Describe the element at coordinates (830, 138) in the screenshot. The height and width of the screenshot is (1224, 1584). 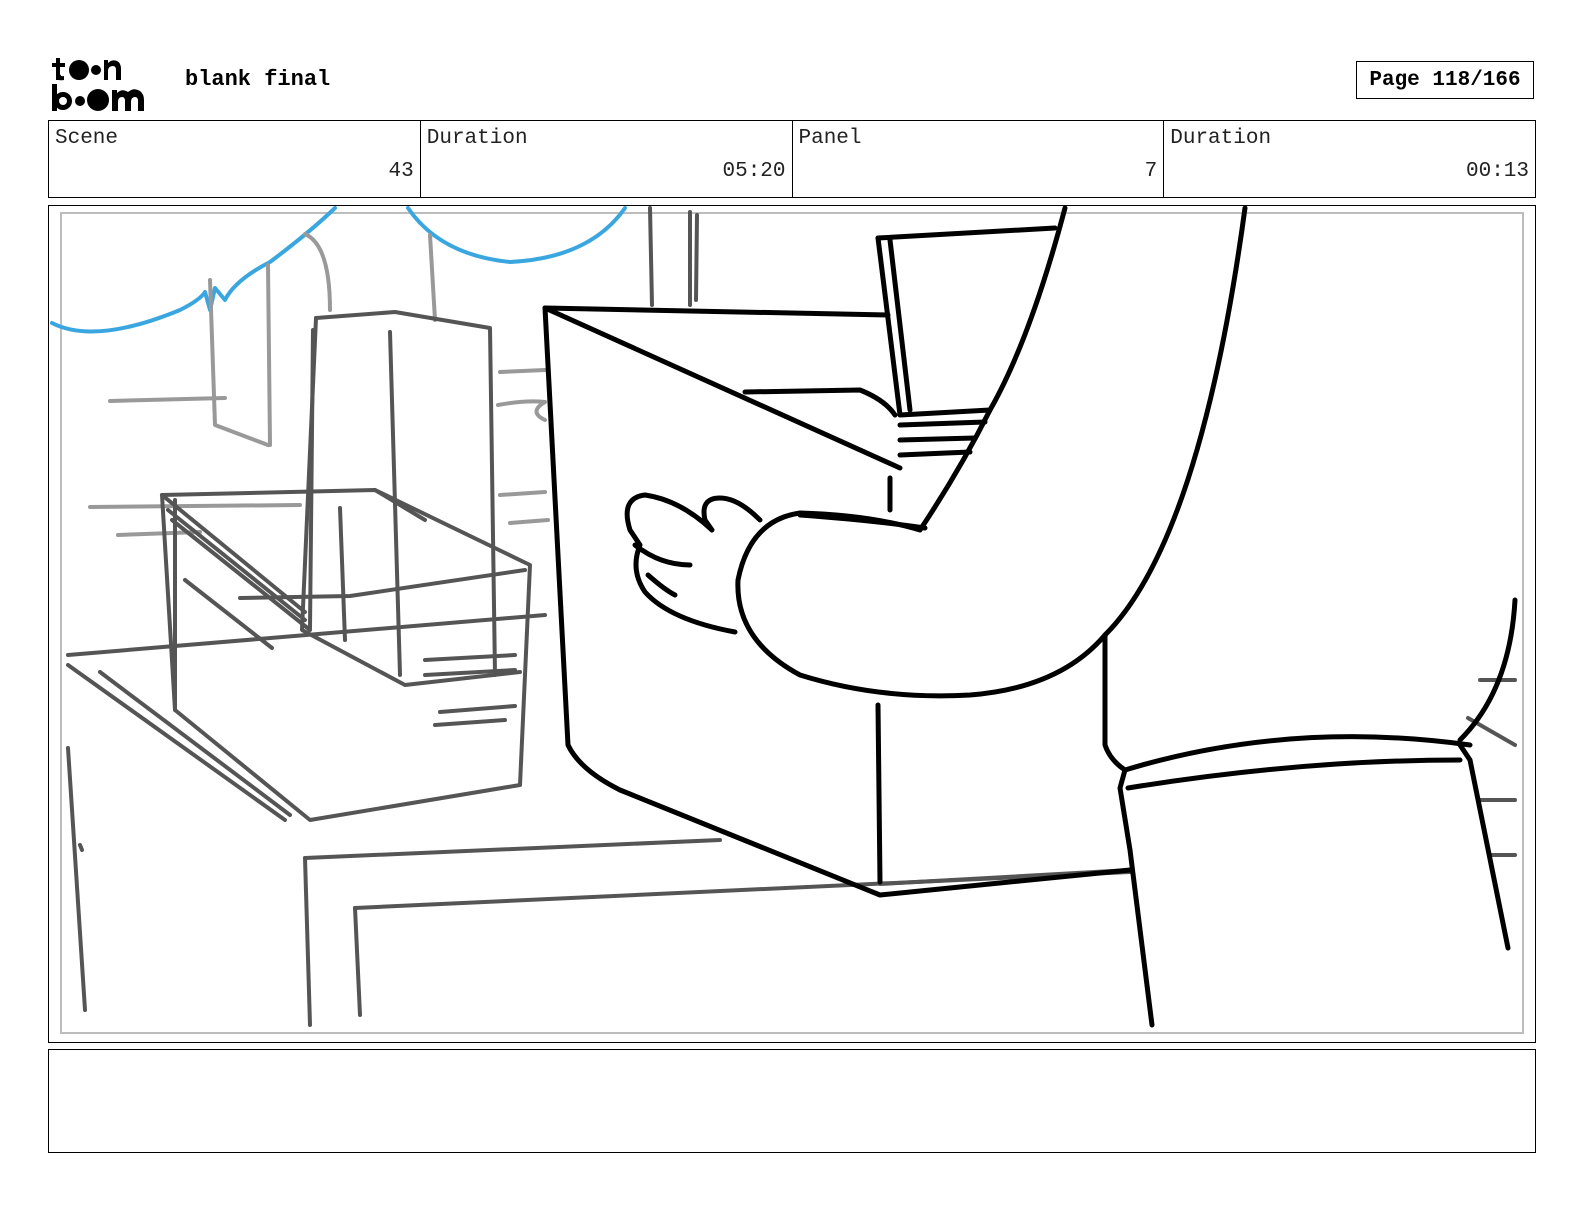
I see `panel-label: Panel` at that location.